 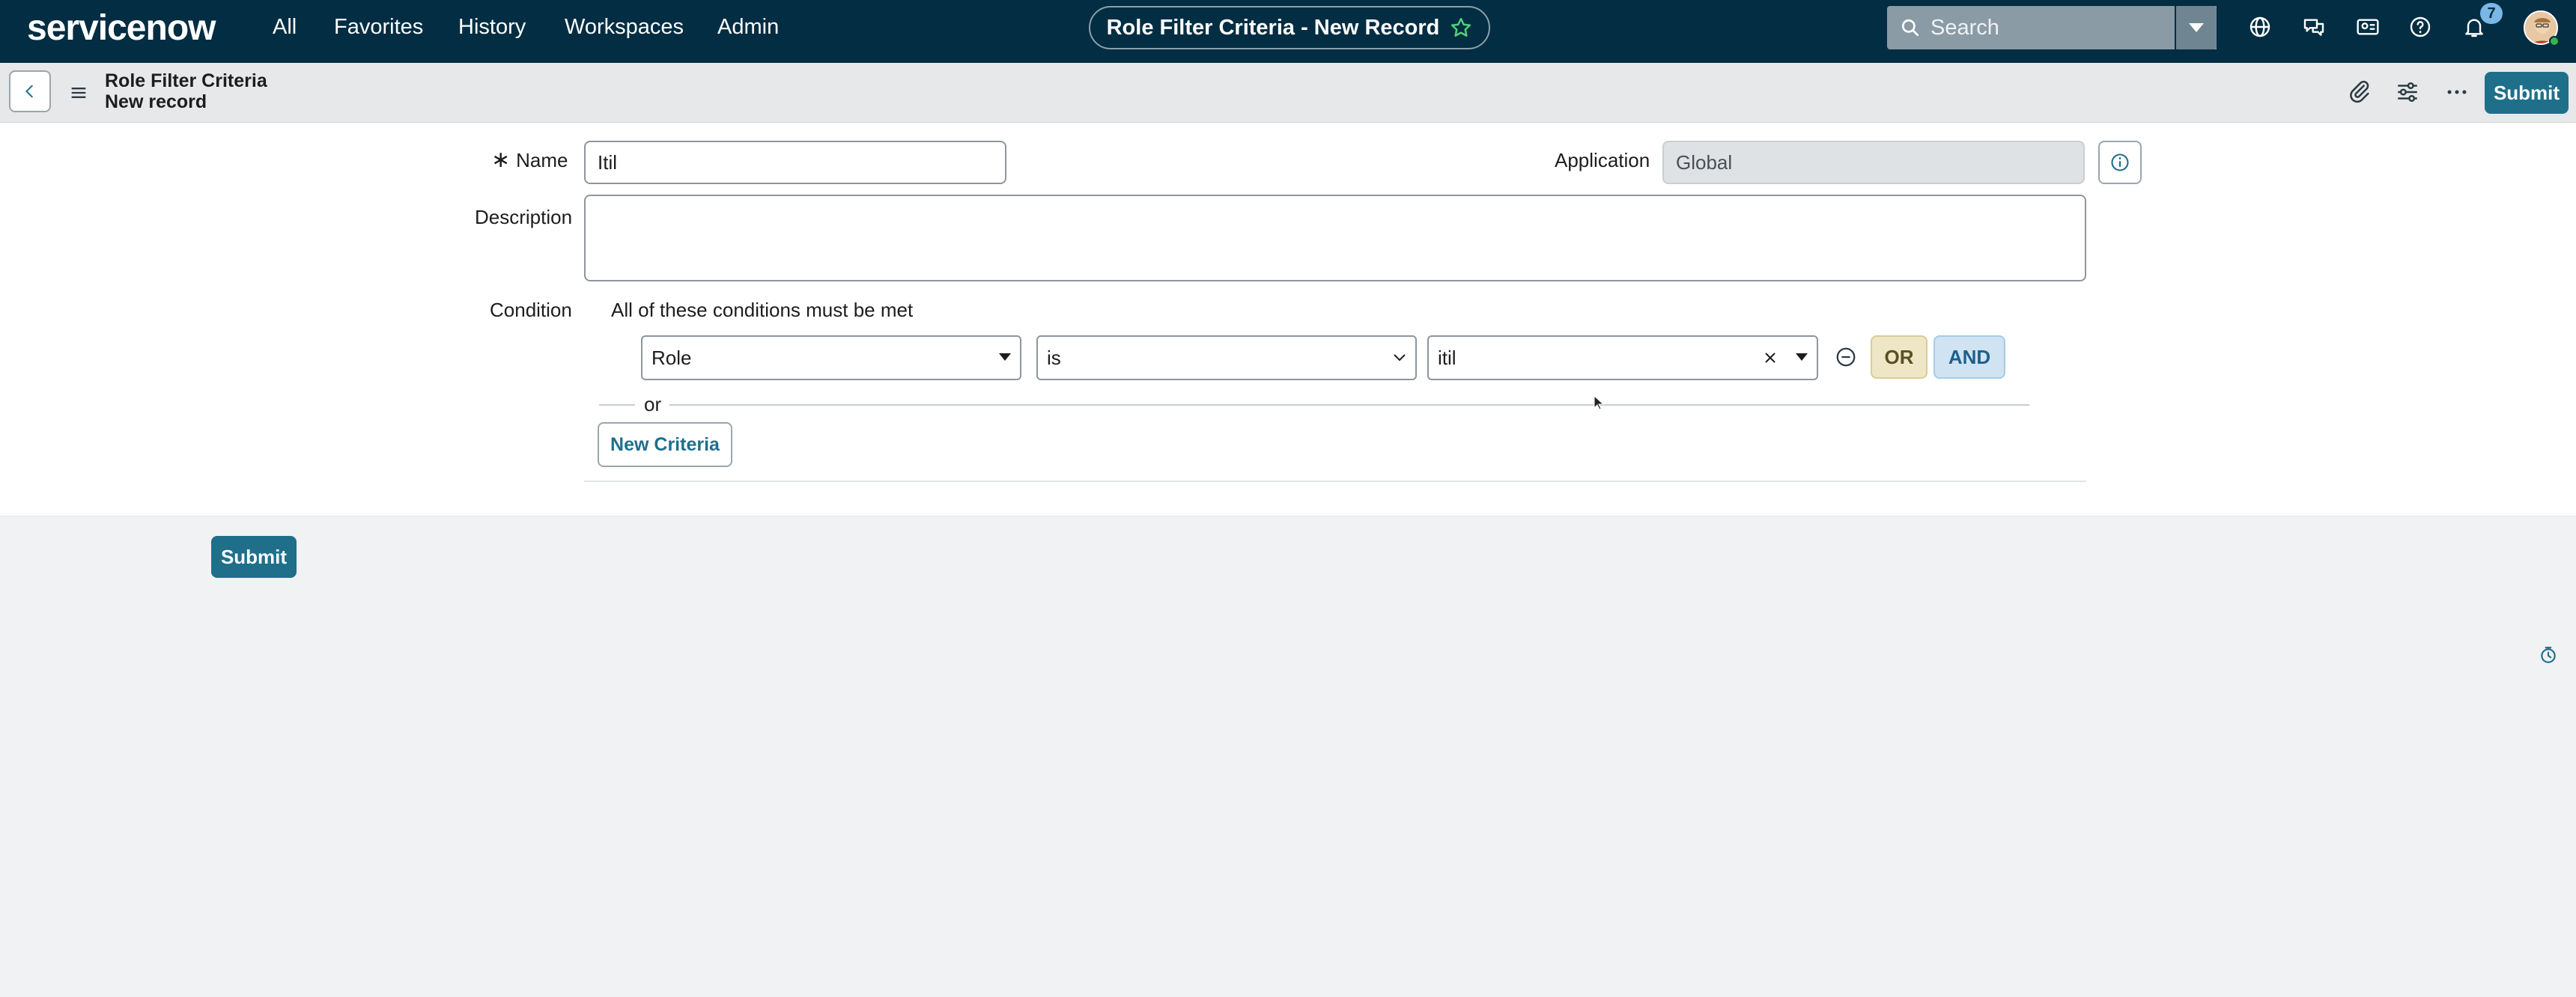 I want to click on application-field: Global, so click(x=1873, y=162).